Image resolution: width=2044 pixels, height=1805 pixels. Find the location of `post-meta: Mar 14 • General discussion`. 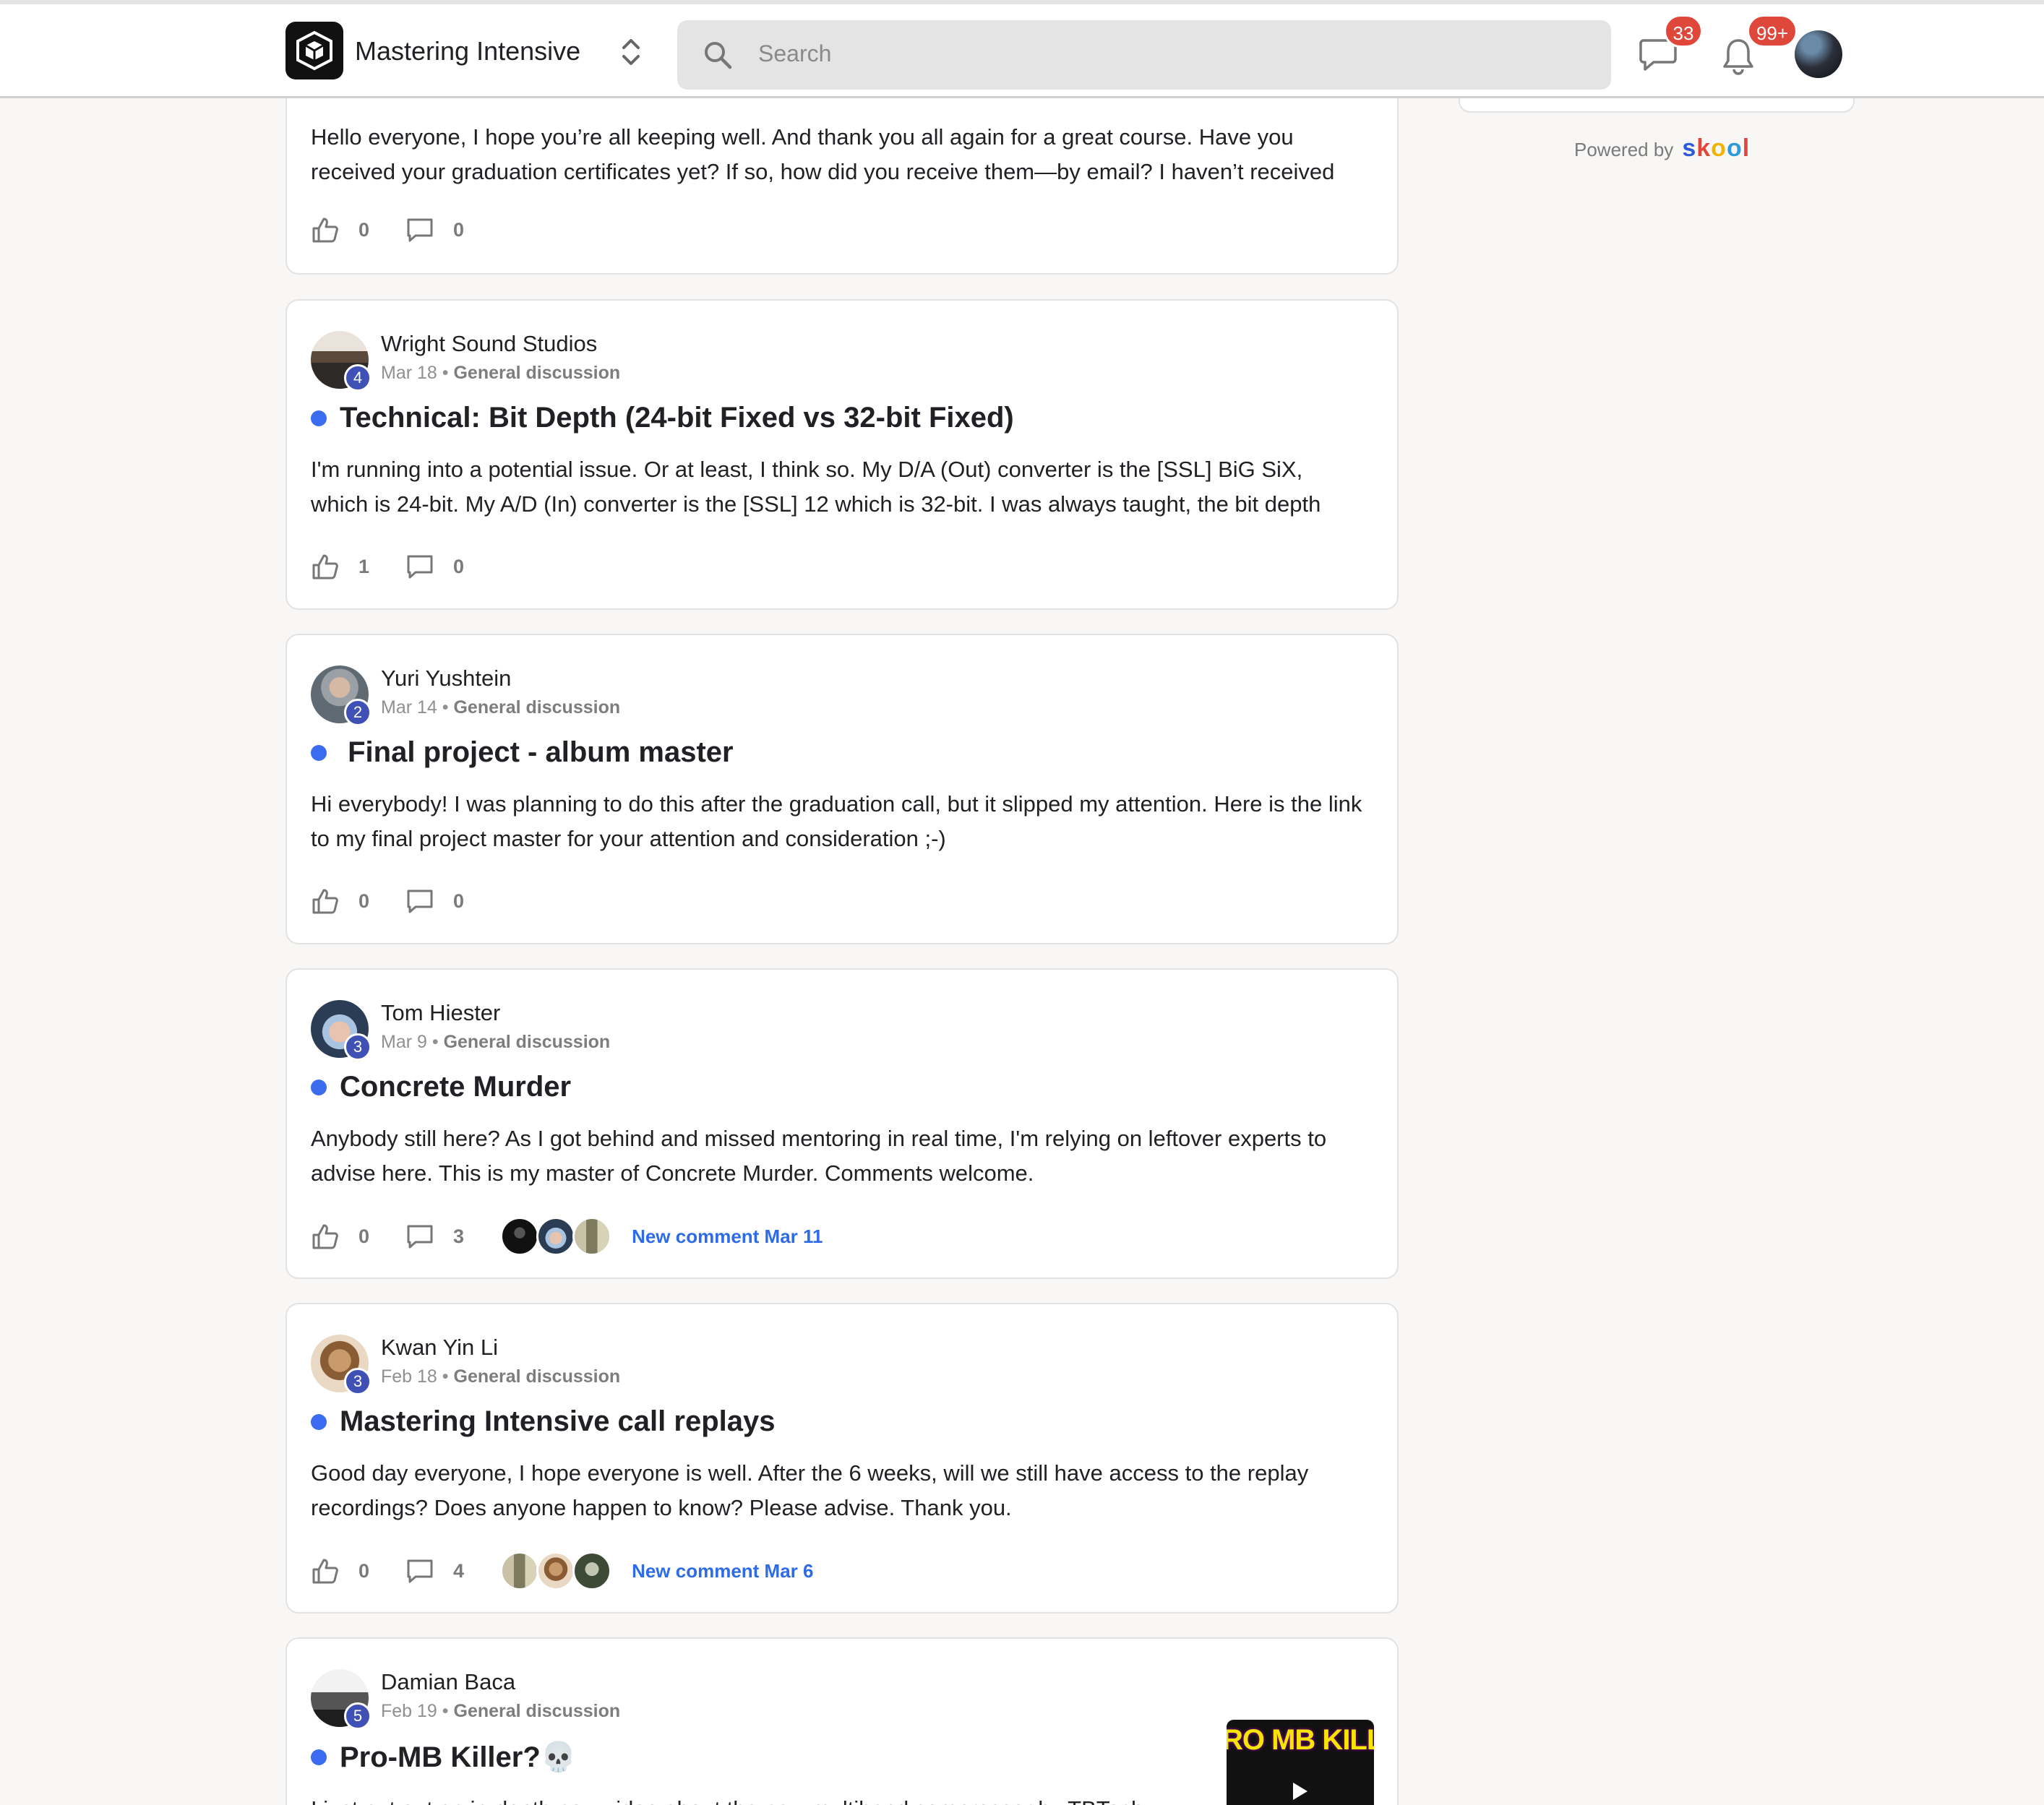

post-meta: Mar 14 • General discussion is located at coordinates (501, 707).